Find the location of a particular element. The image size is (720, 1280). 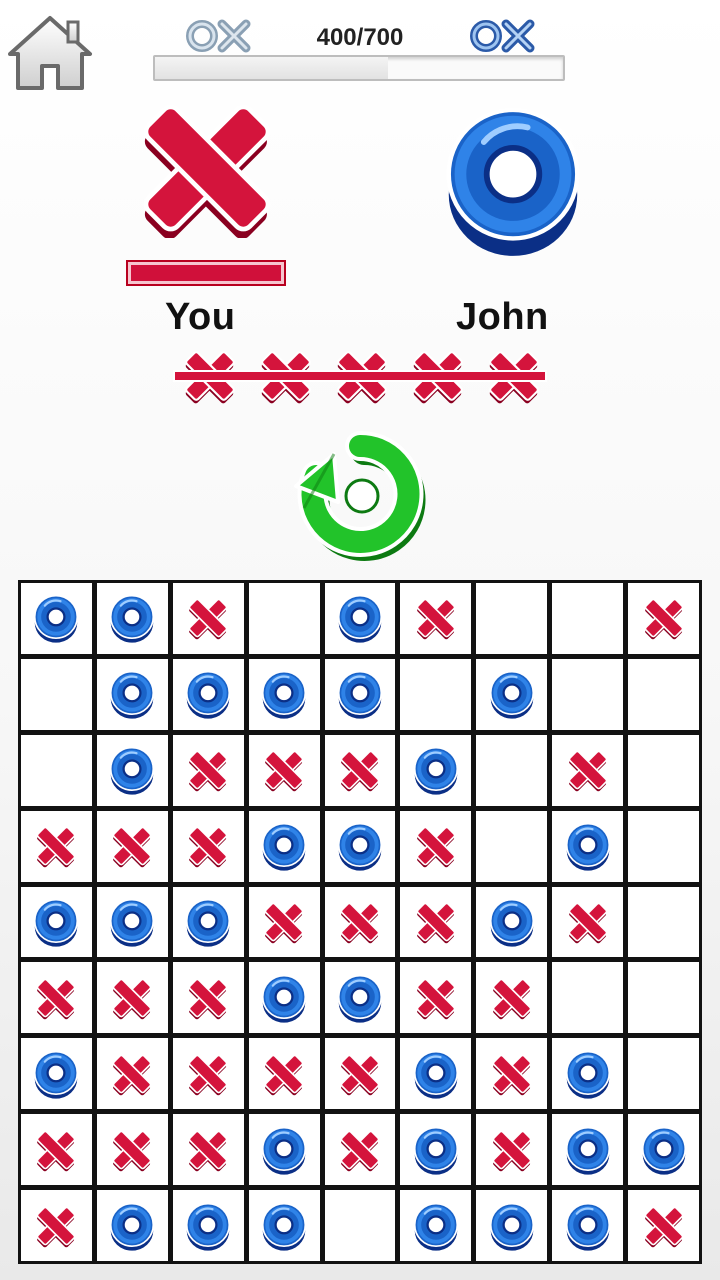

player-x-icon is located at coordinates (207, 171).